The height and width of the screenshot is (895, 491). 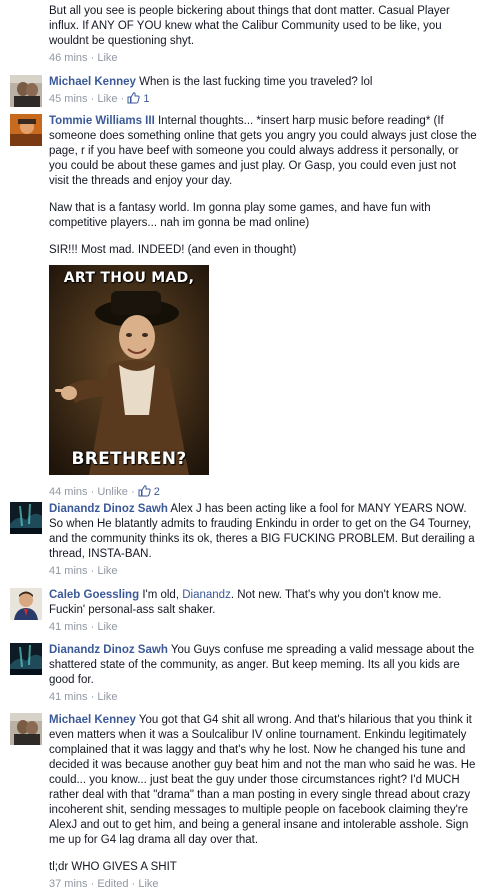 I want to click on like-count: 1, so click(x=138, y=98).